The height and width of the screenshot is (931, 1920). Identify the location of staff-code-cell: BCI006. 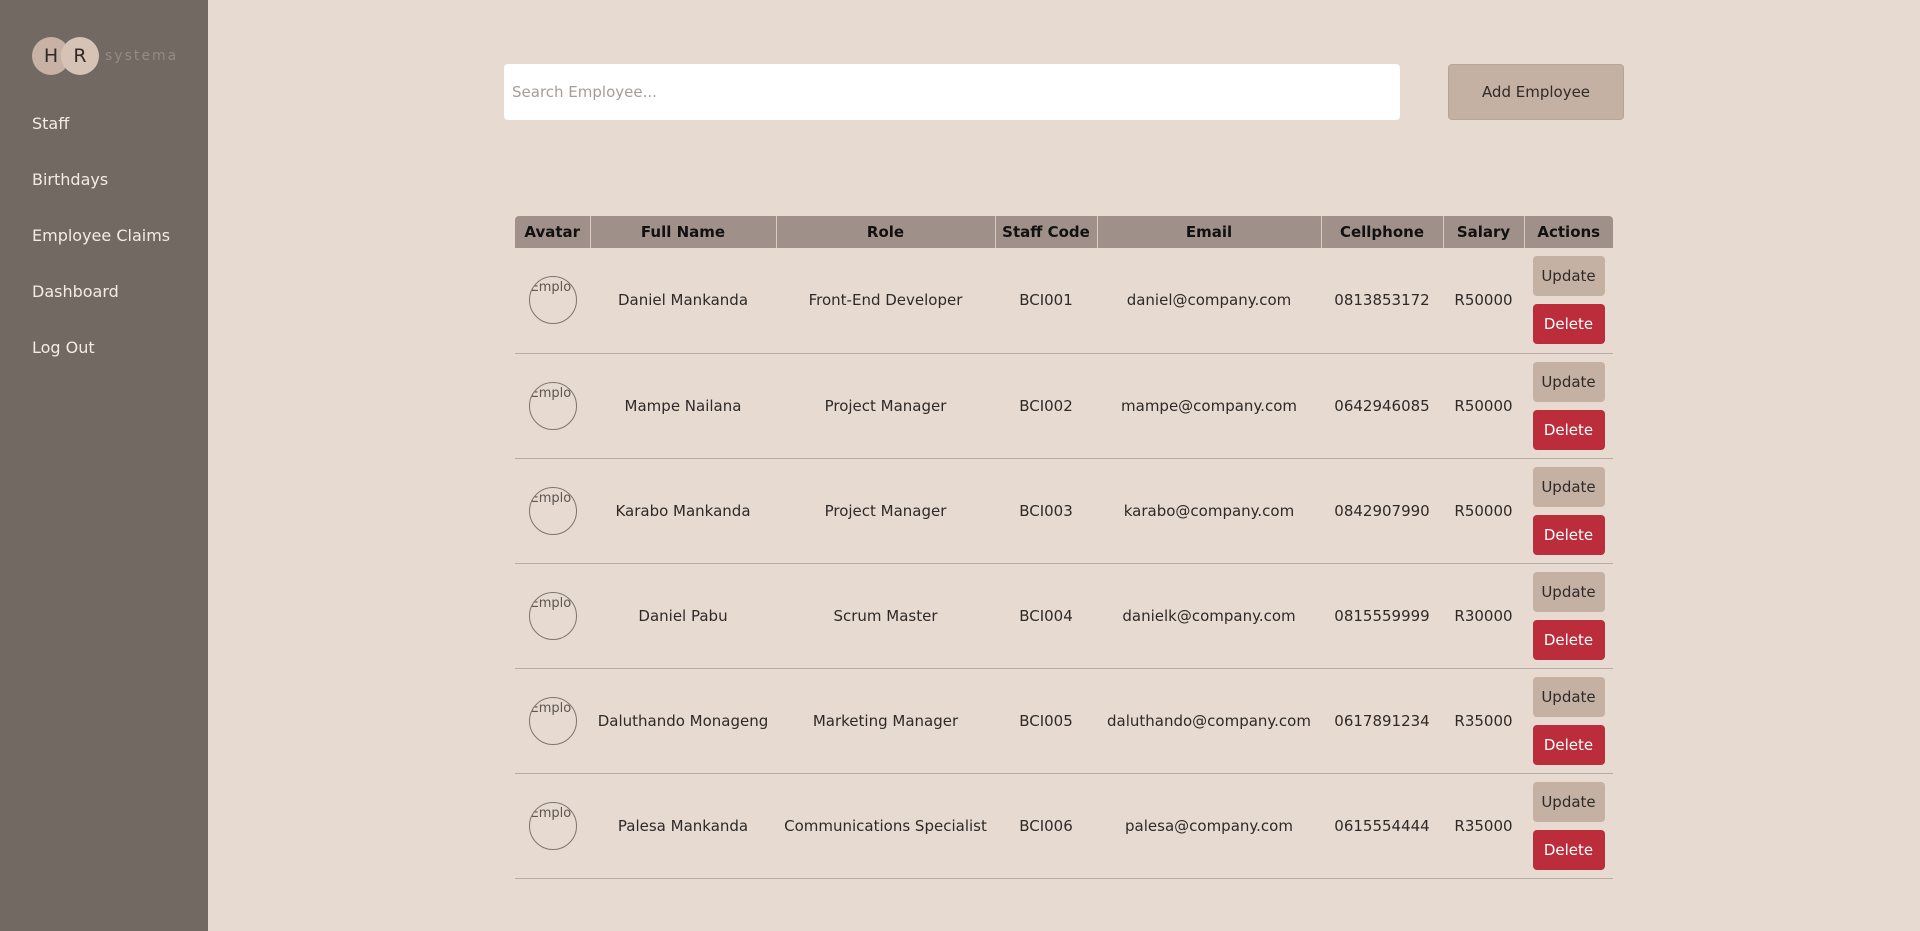
(1046, 825).